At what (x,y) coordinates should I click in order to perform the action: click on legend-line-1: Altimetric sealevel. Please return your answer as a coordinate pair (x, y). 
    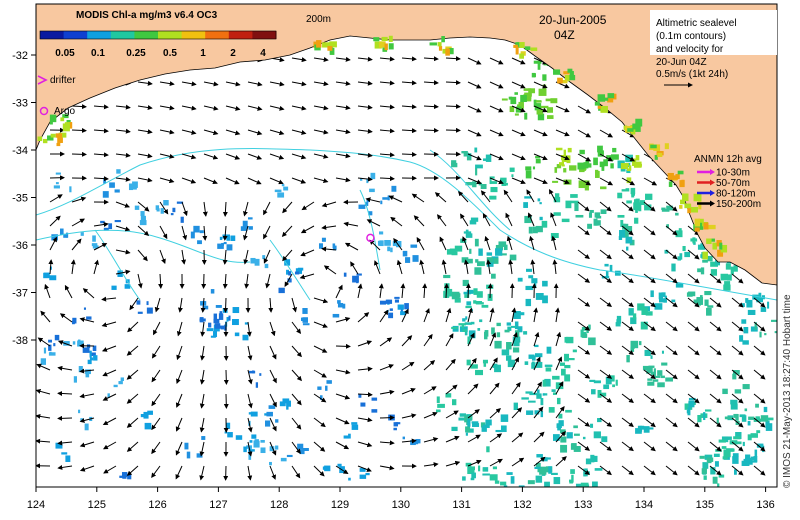
    Looking at the image, I should click on (696, 23).